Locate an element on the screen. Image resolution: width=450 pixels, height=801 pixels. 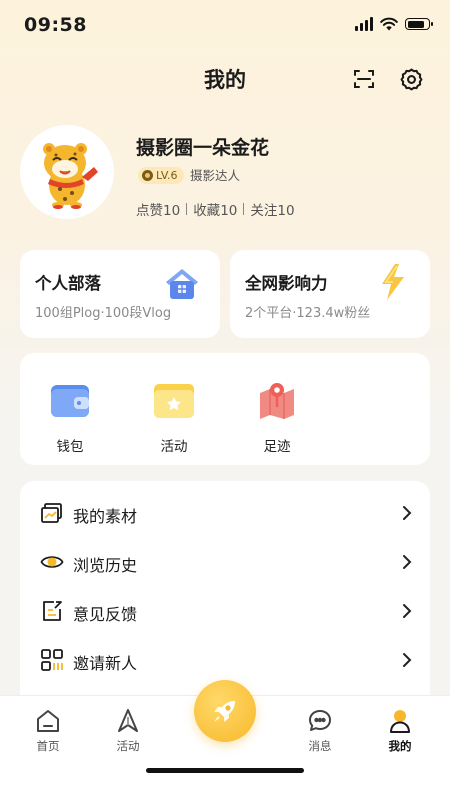
tab-label: 活动 is located at coordinates (128, 746).